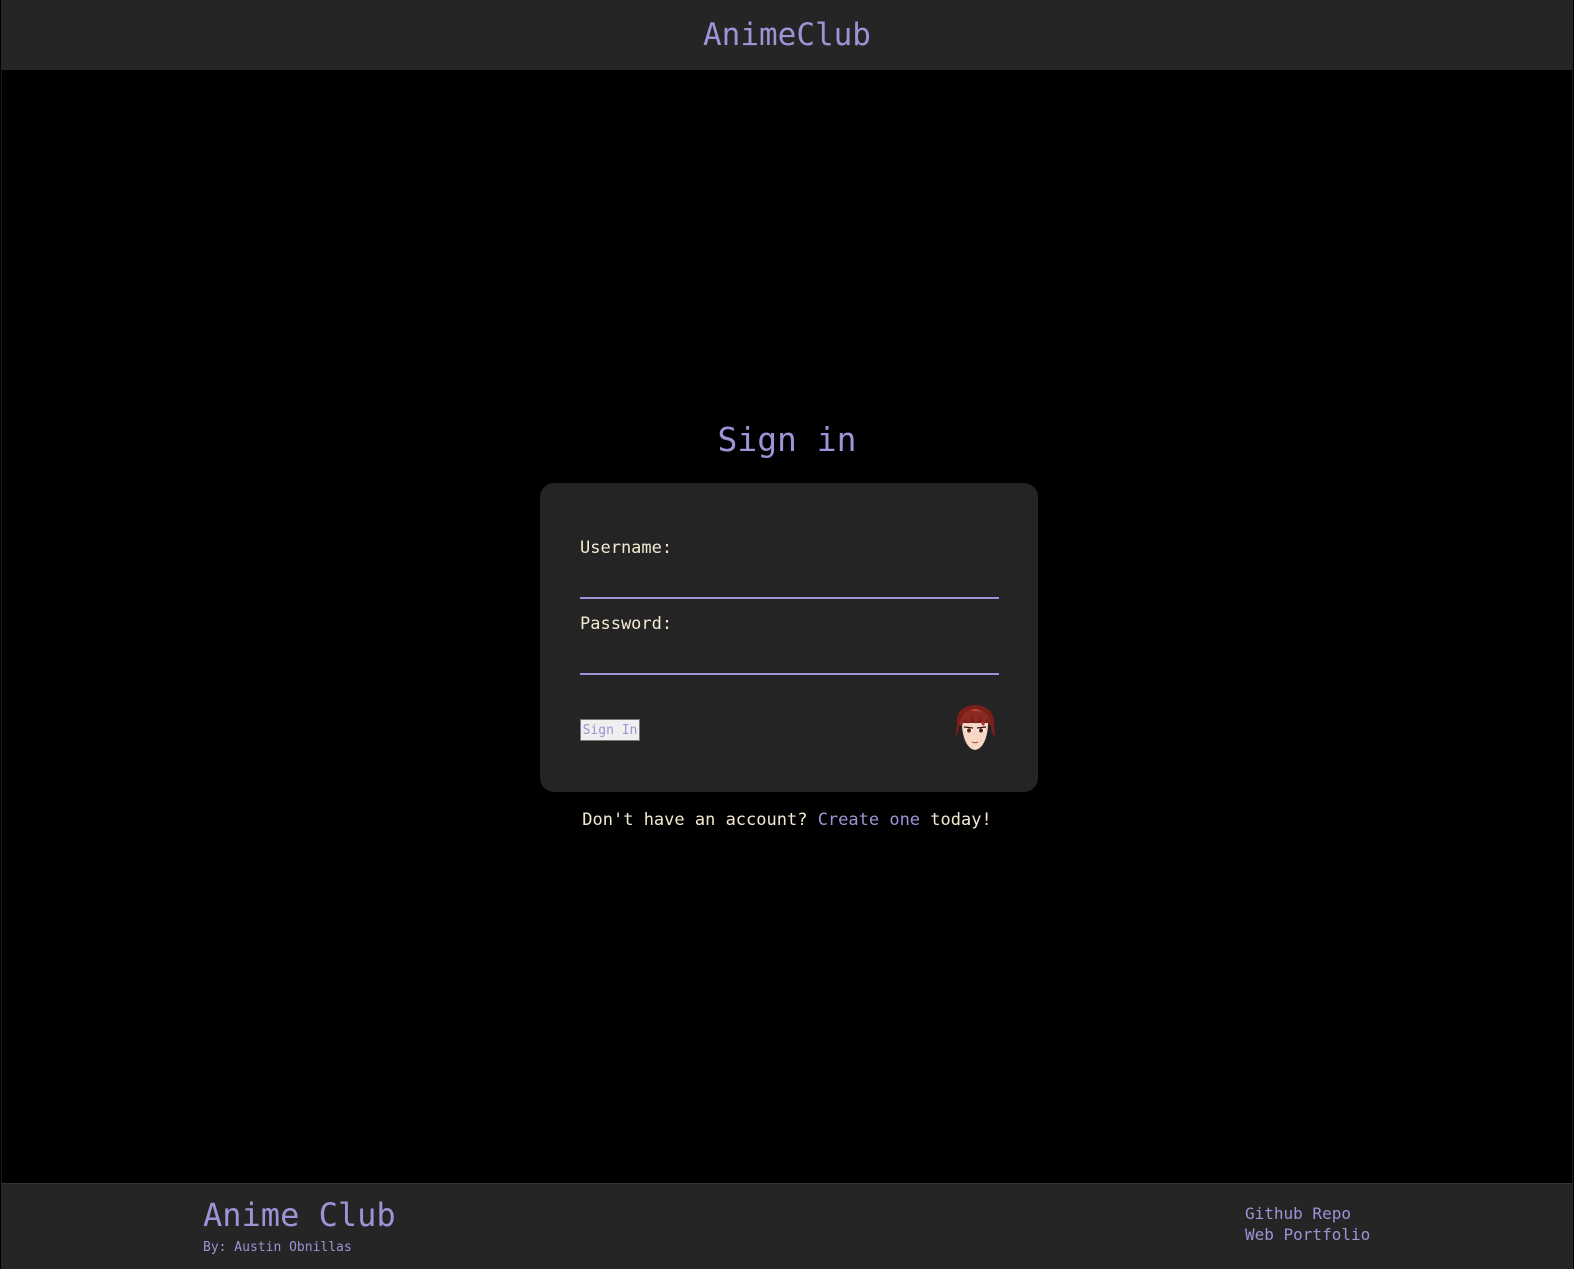  I want to click on signin-button: Sign In, so click(610, 730).